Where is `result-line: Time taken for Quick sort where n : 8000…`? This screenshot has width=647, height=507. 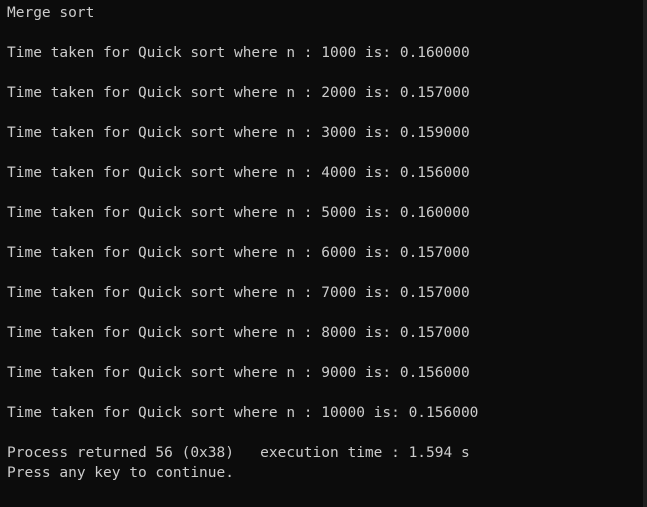
result-line: Time taken for Quick sort where n : 8000… is located at coordinates (238, 333).